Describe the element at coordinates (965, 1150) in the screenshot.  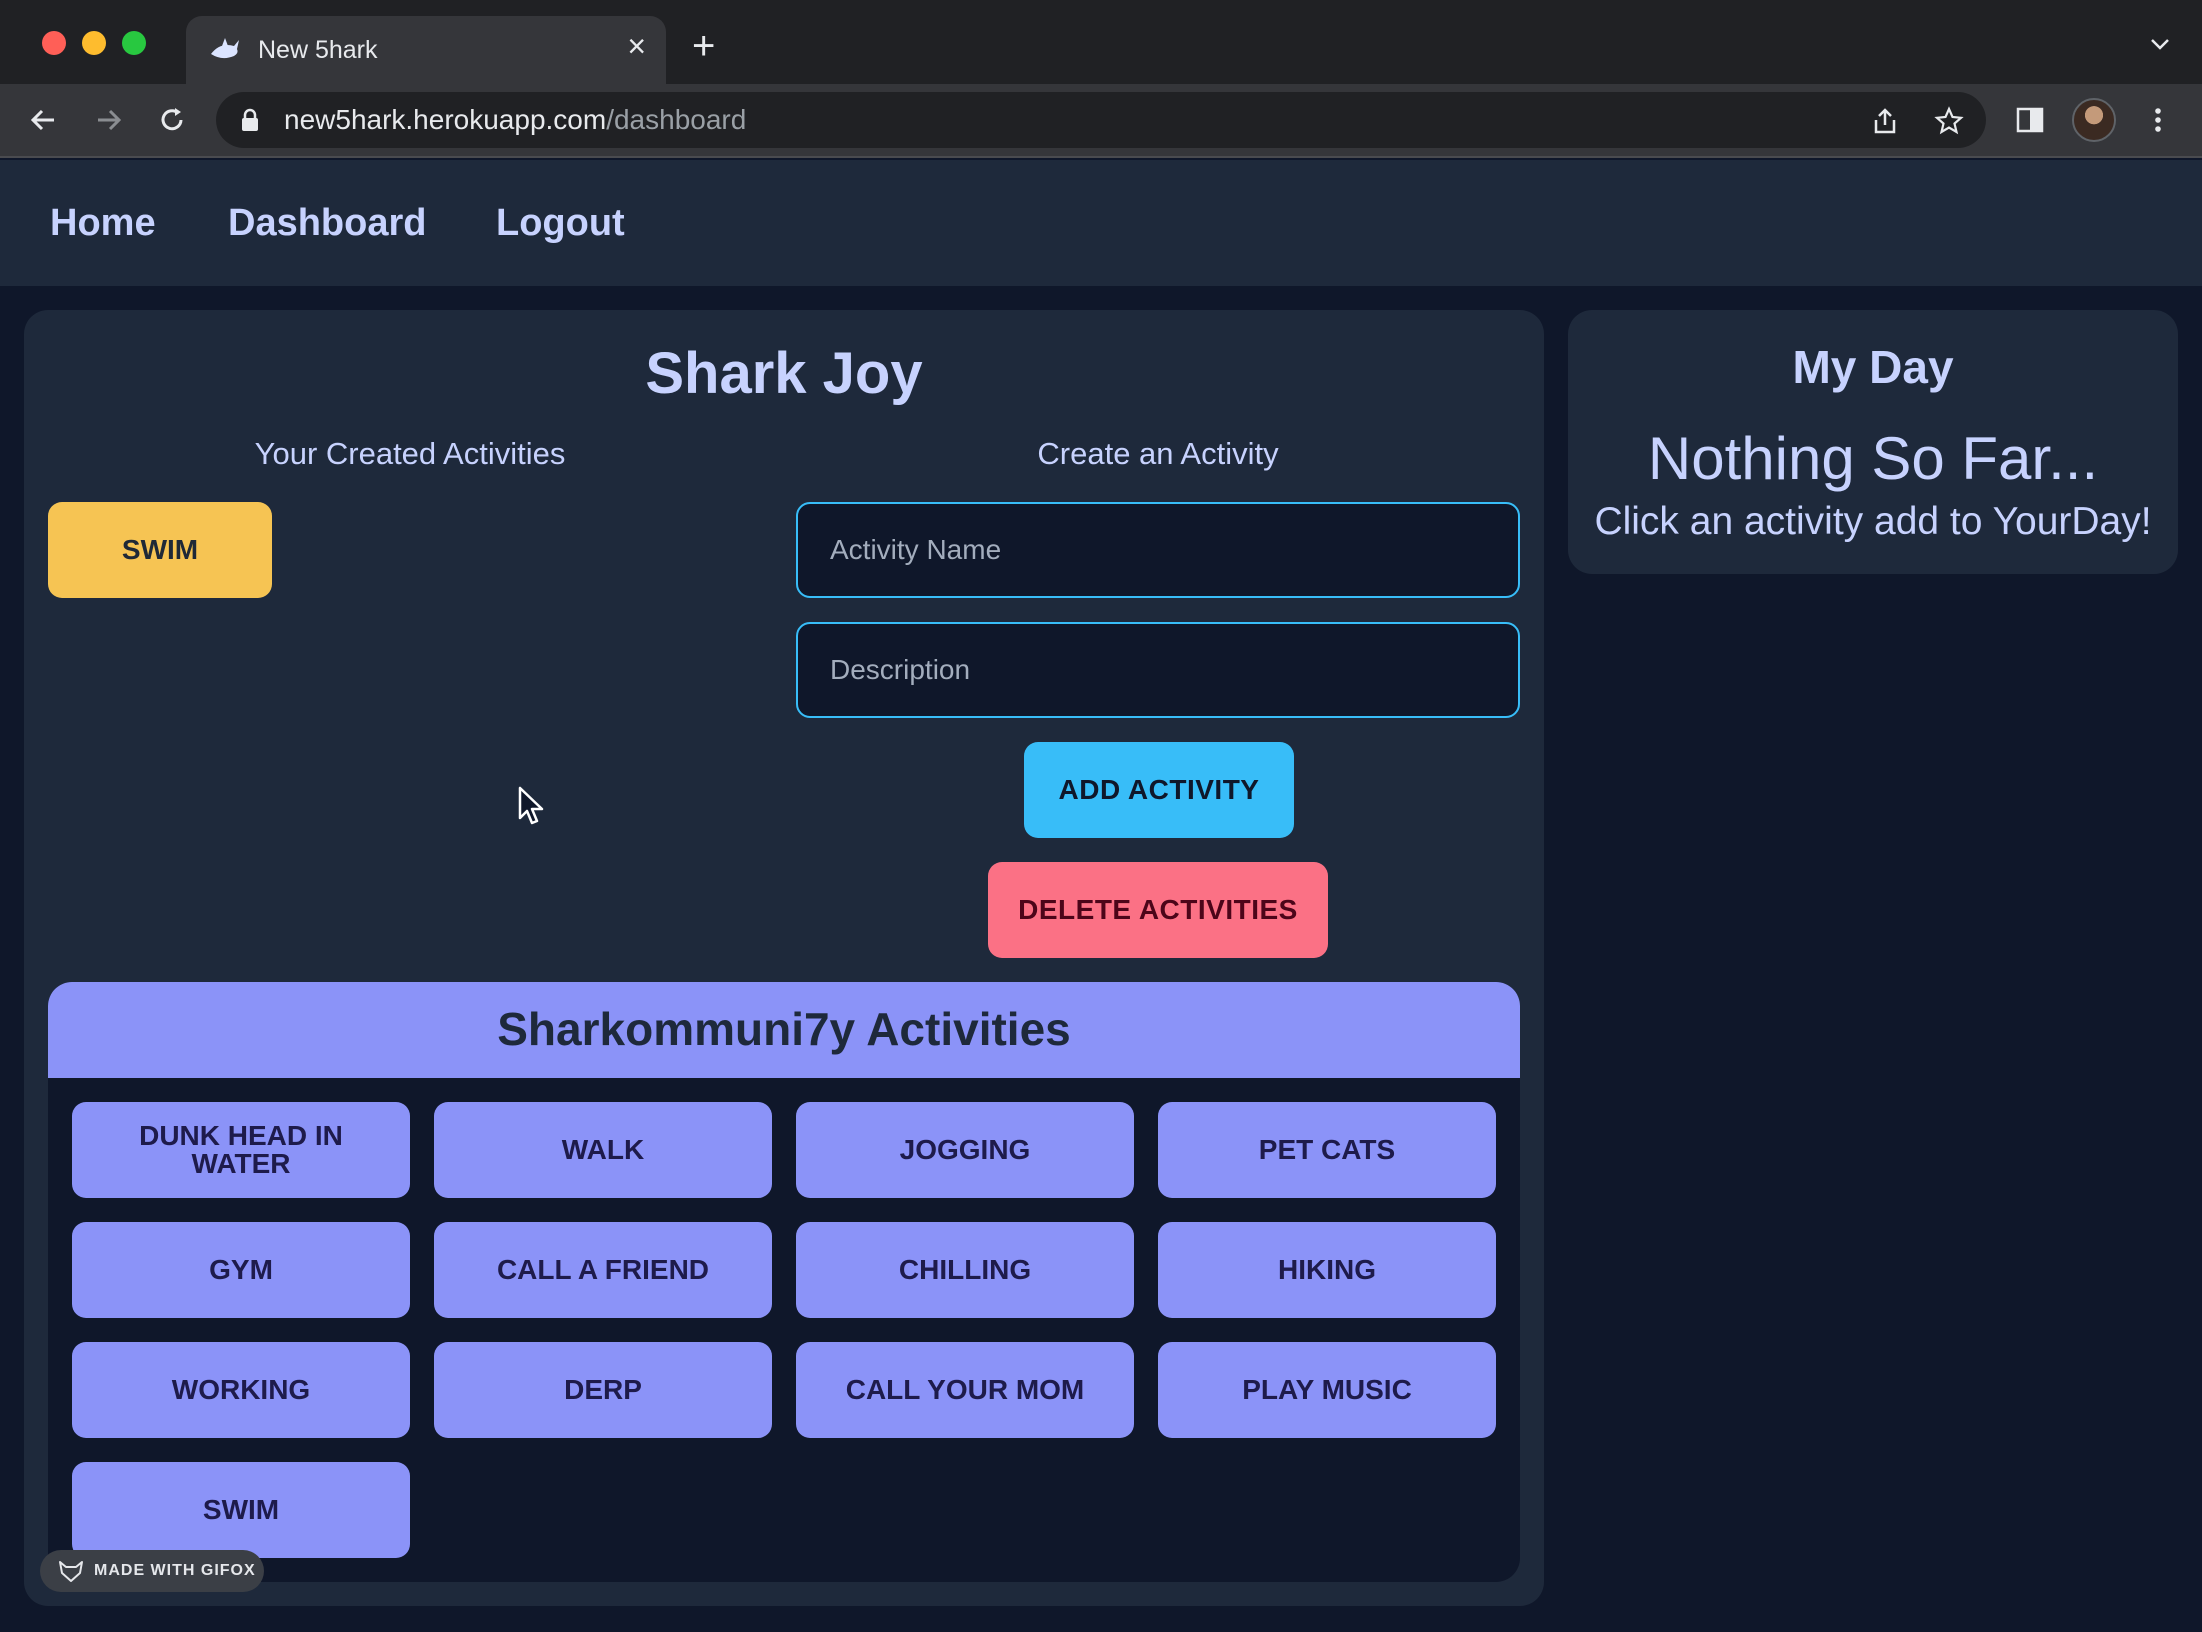
I see `community-activity-button: JOGGING` at that location.